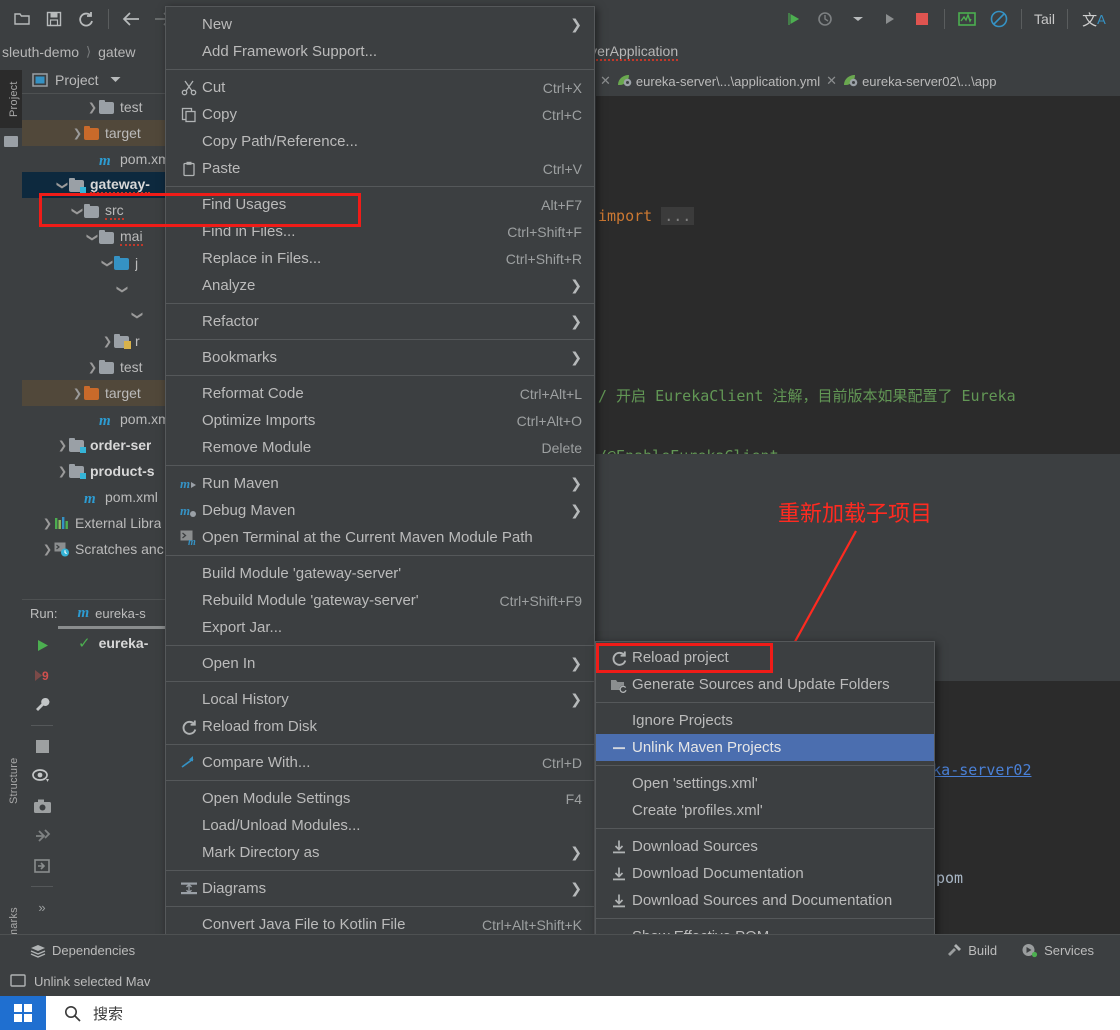 The width and height of the screenshot is (1120, 1030). I want to click on ctx-menu-item-paste: Paste Ctrl+V, so click(380, 168).